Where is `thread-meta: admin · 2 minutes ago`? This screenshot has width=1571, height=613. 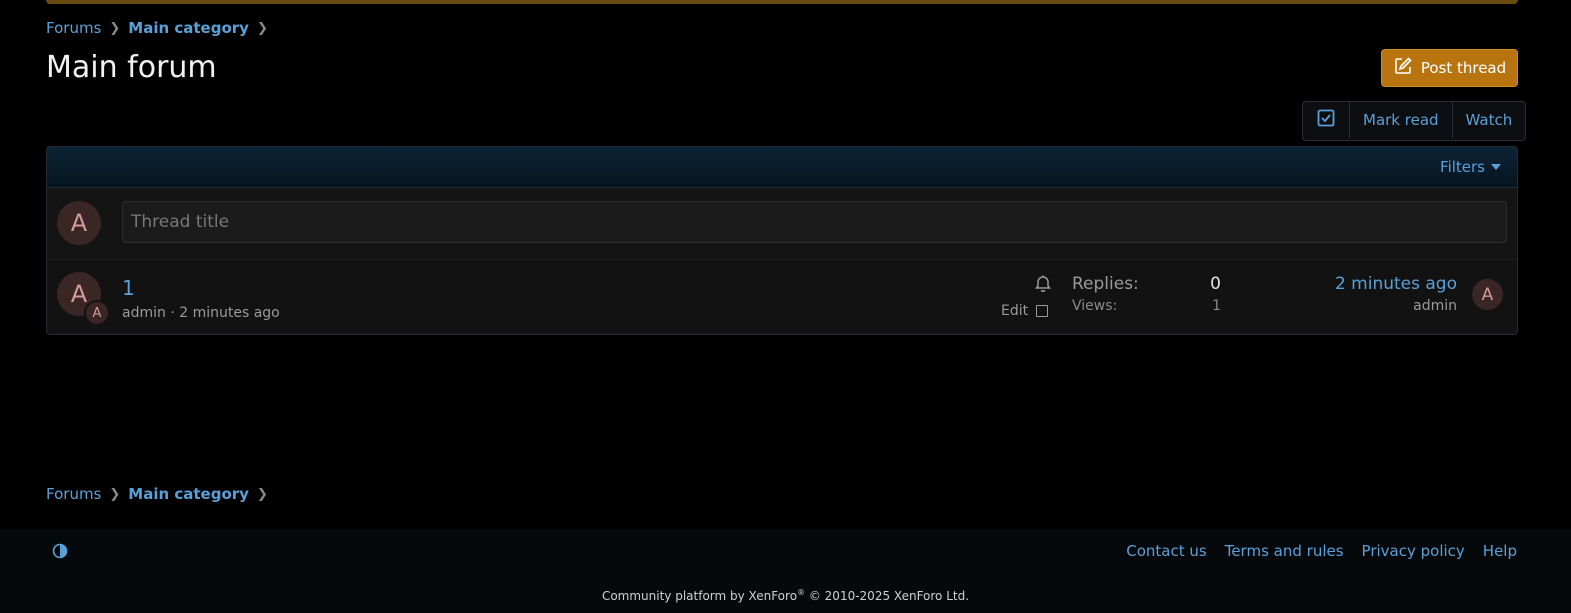
thread-meta: admin · 2 minutes ago is located at coordinates (201, 313).